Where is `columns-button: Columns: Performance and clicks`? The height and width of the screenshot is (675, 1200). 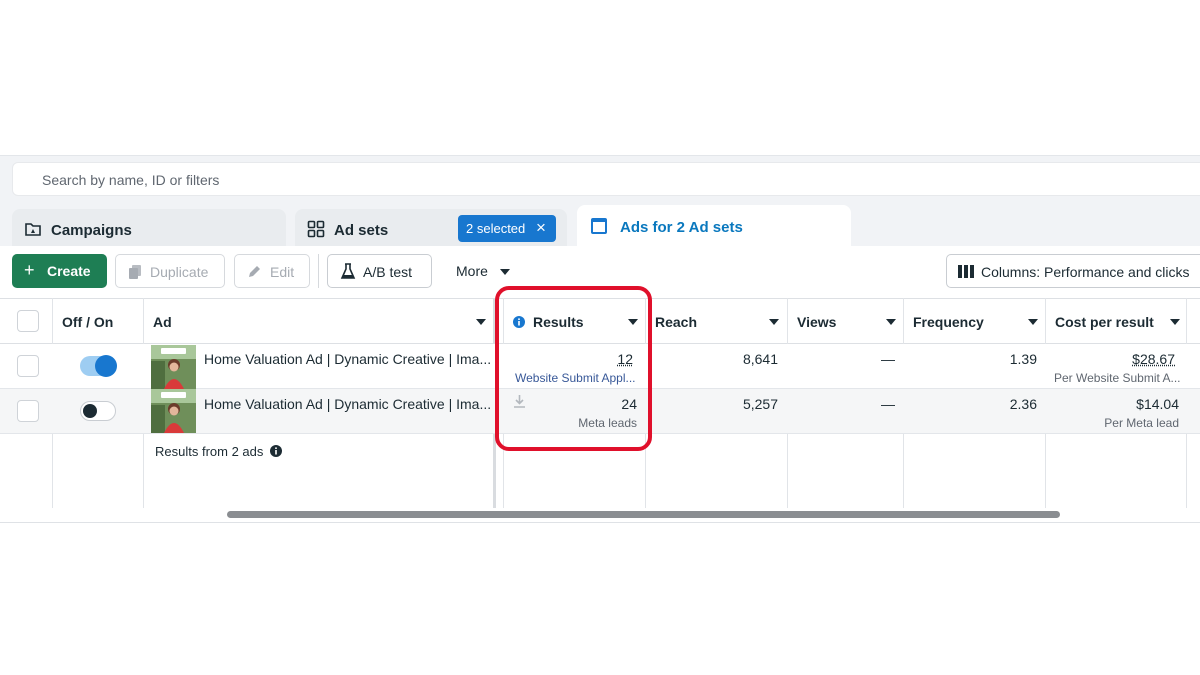
columns-button: Columns: Performance and clicks is located at coordinates (1073, 271).